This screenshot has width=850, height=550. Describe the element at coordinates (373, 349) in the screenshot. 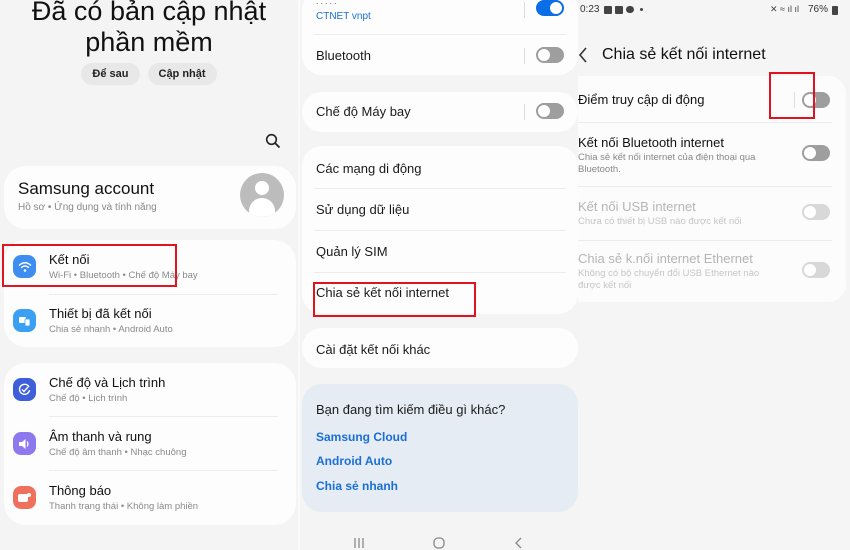

I see `menu-label: Cài đặt kết nối khác` at that location.